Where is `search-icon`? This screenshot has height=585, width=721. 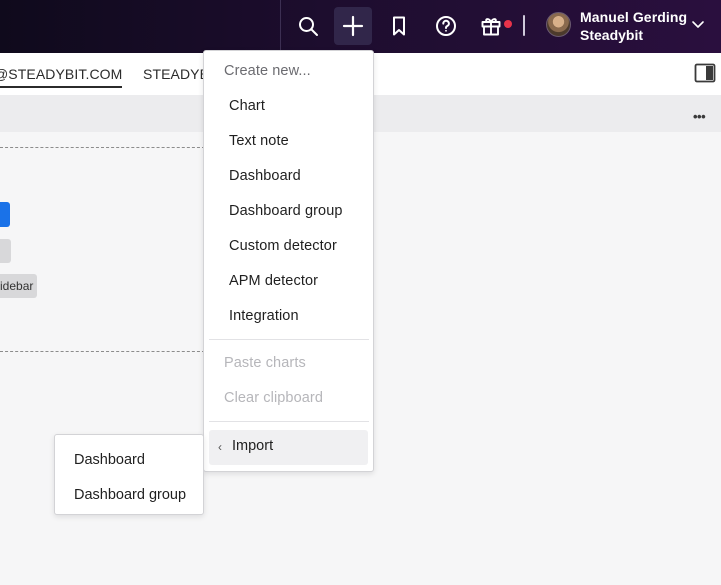
search-icon is located at coordinates (308, 26).